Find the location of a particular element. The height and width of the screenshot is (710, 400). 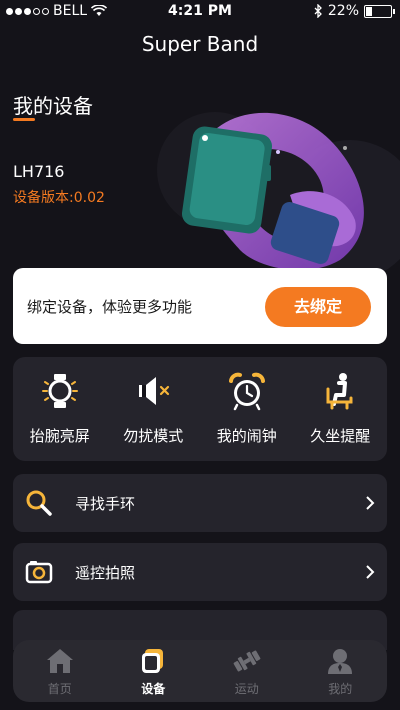

smartwatch-illustration is located at coordinates (278, 193).